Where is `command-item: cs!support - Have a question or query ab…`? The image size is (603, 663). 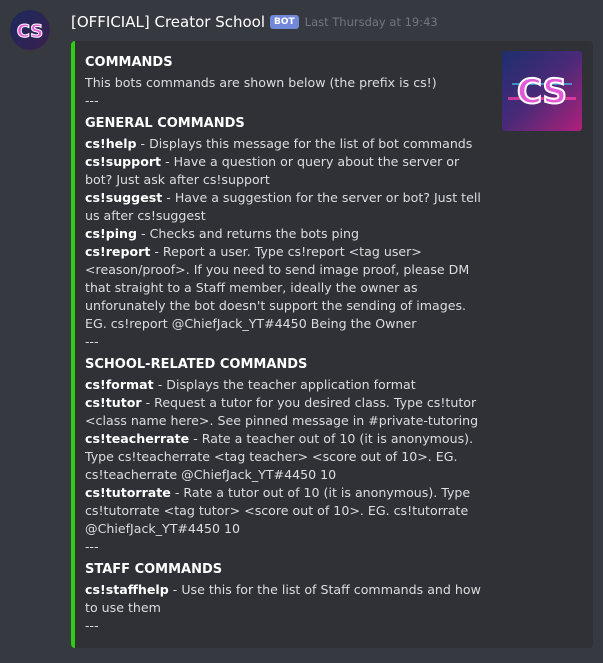 command-item: cs!support - Have a question or query ab… is located at coordinates (285, 171).